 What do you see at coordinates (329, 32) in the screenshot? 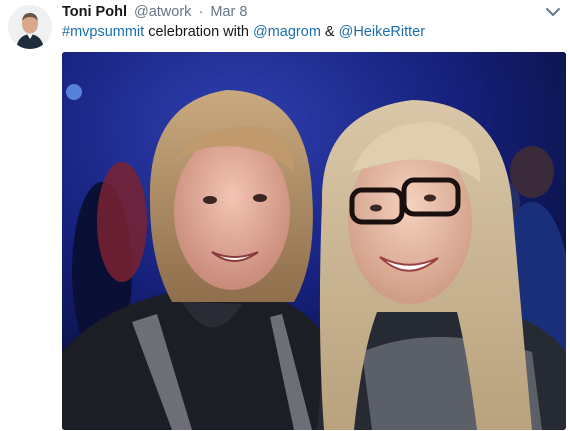
I see `tweet-text-joiner: &` at bounding box center [329, 32].